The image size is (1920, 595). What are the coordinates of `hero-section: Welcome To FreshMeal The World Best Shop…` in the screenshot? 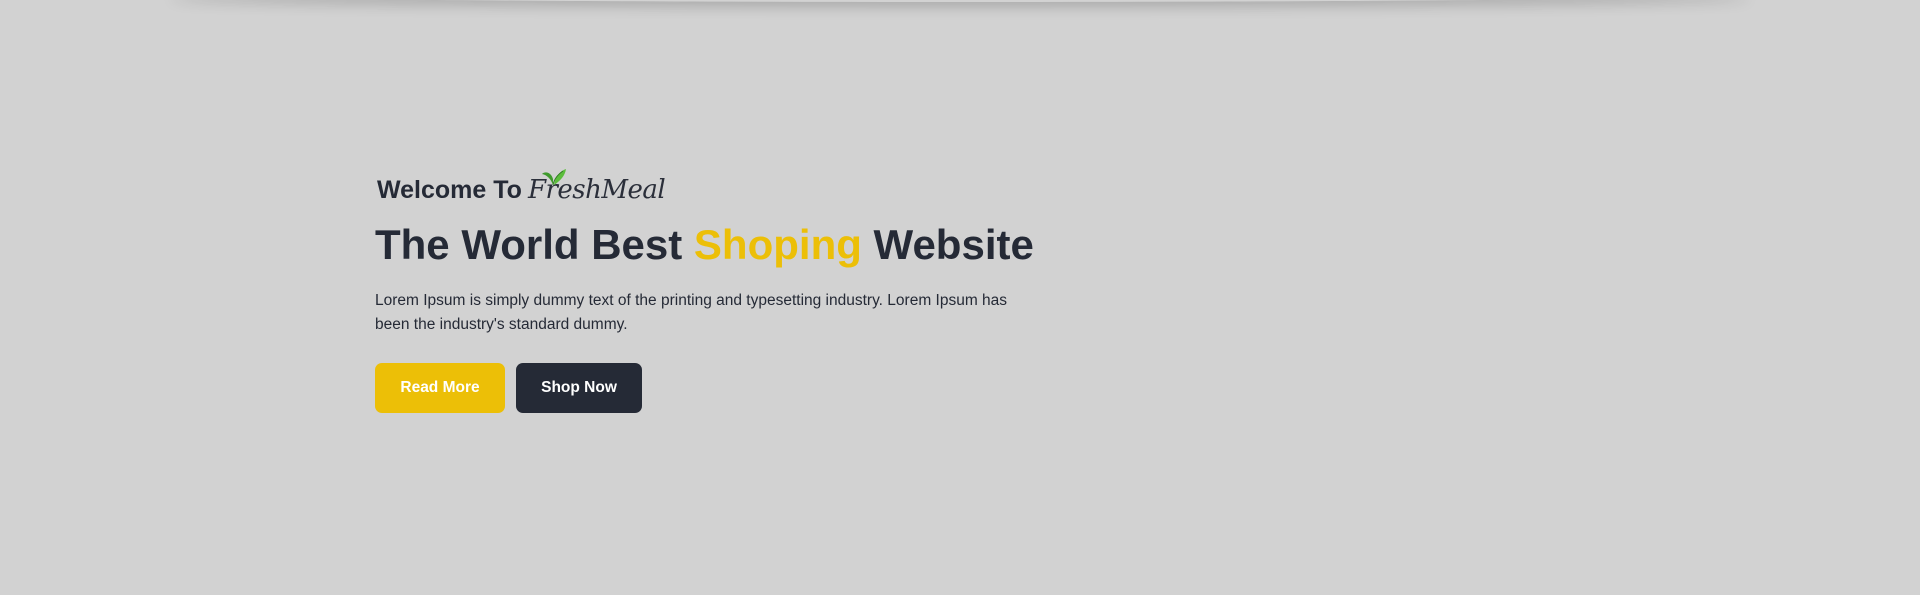 It's located at (705, 290).